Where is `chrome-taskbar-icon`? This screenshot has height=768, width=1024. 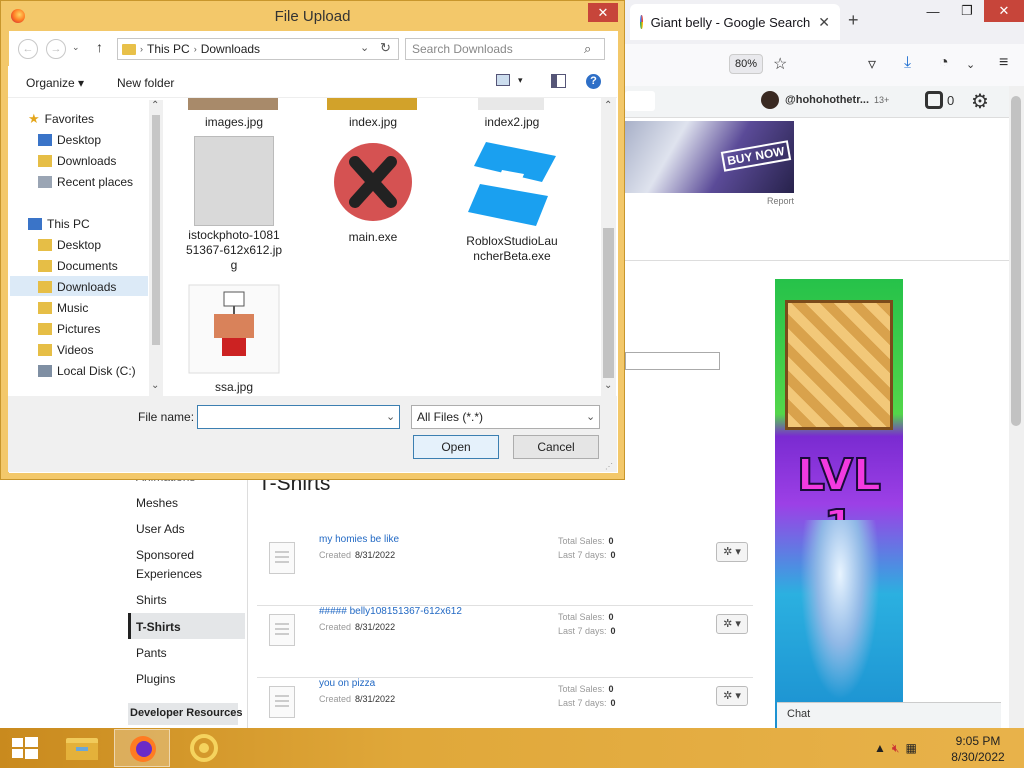
chrome-taskbar-icon is located at coordinates (204, 748).